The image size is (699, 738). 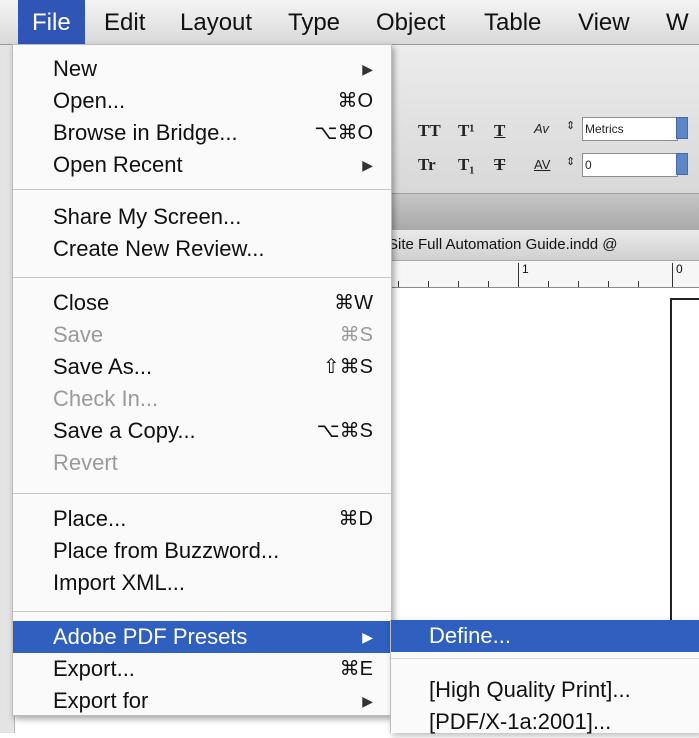 What do you see at coordinates (202, 367) in the screenshot?
I see `menu-item-save-as: Save As... ⇧⌘S` at bounding box center [202, 367].